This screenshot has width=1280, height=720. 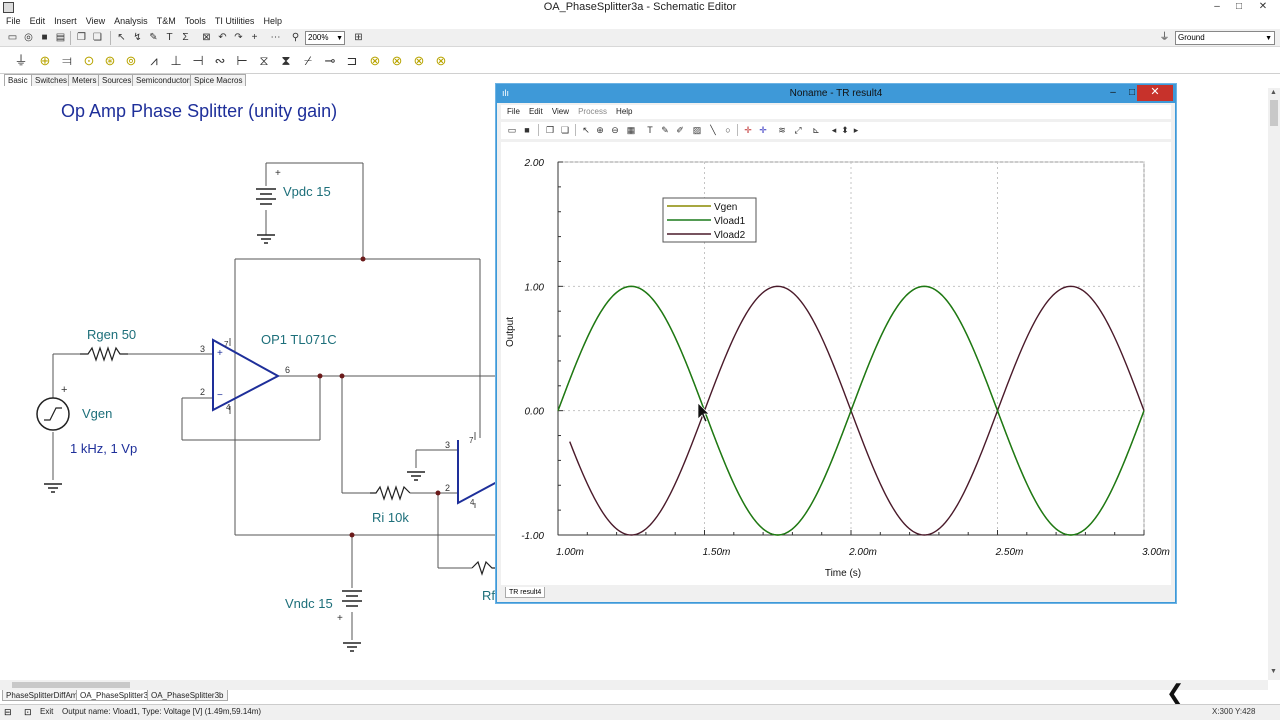 I want to click on tab-spice-macros: Spice Macros, so click(x=218, y=80).